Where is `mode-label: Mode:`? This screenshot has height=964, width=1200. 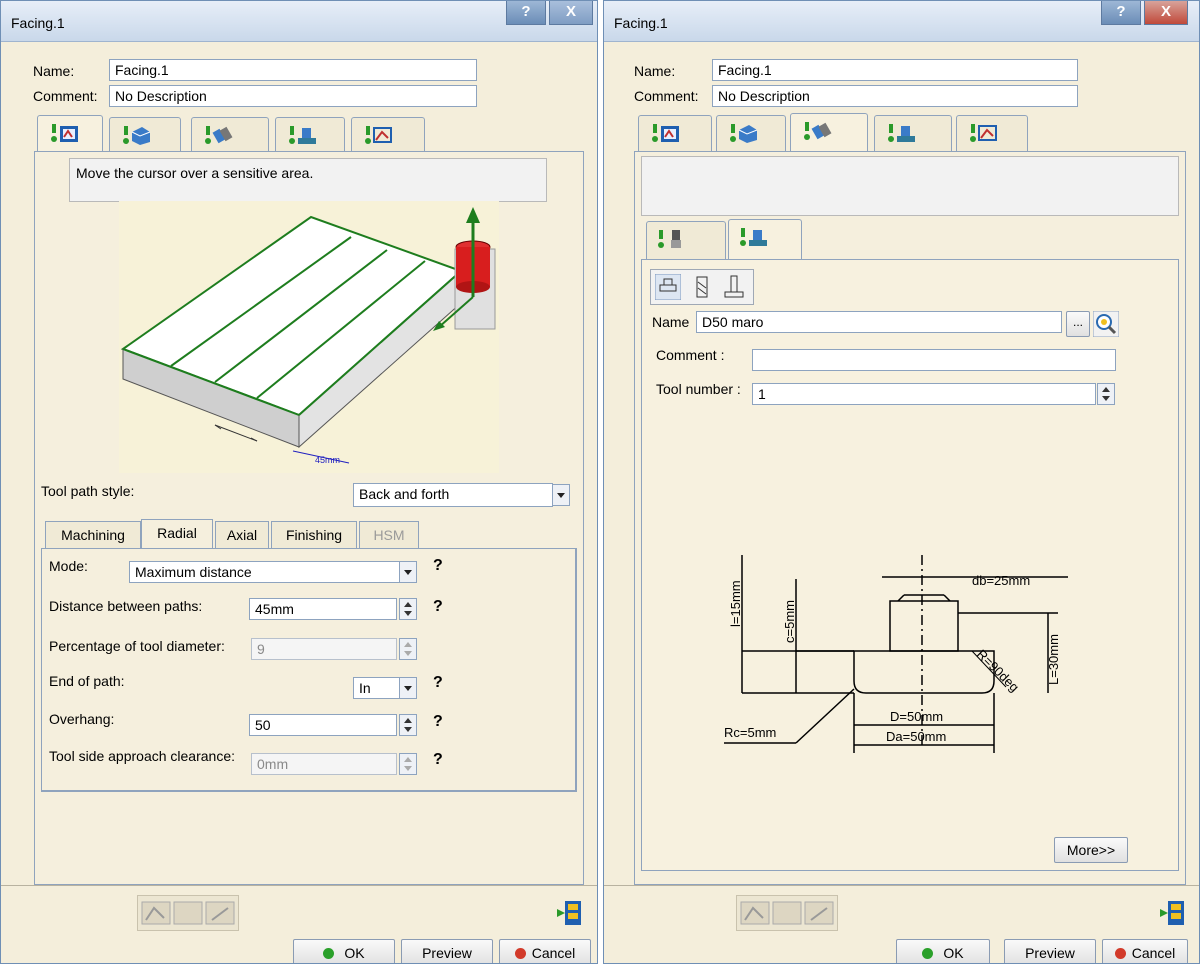
mode-label: Mode: is located at coordinates (68, 566).